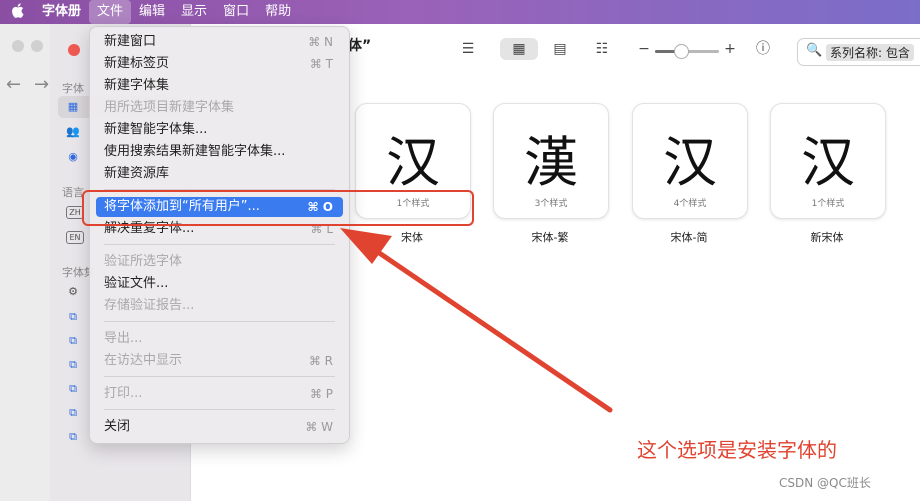  What do you see at coordinates (219, 64) in the screenshot?
I see `menu-item-new-tab: 新建标签页 ⌘ T` at bounding box center [219, 64].